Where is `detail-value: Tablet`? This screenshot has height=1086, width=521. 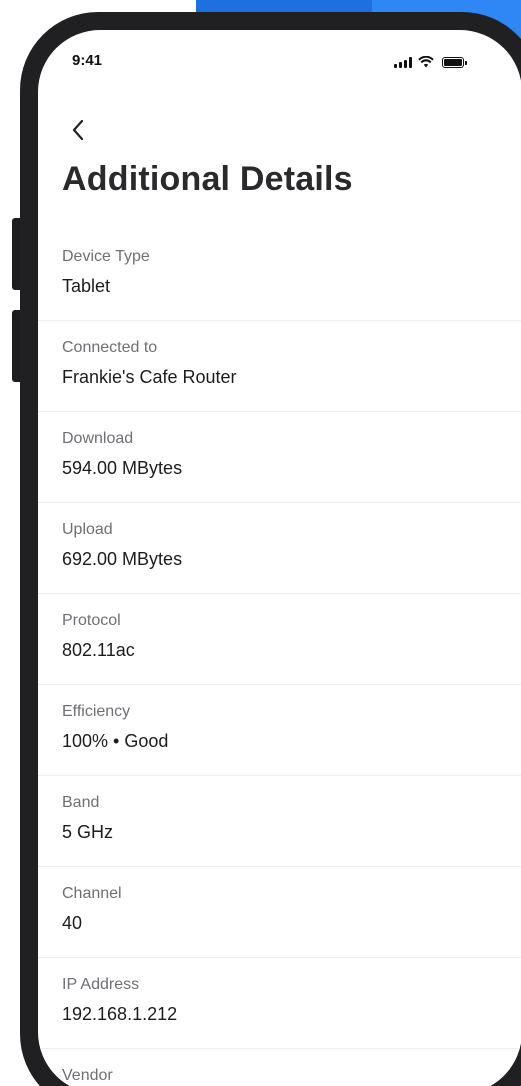
detail-value: Tablet is located at coordinates (86, 286).